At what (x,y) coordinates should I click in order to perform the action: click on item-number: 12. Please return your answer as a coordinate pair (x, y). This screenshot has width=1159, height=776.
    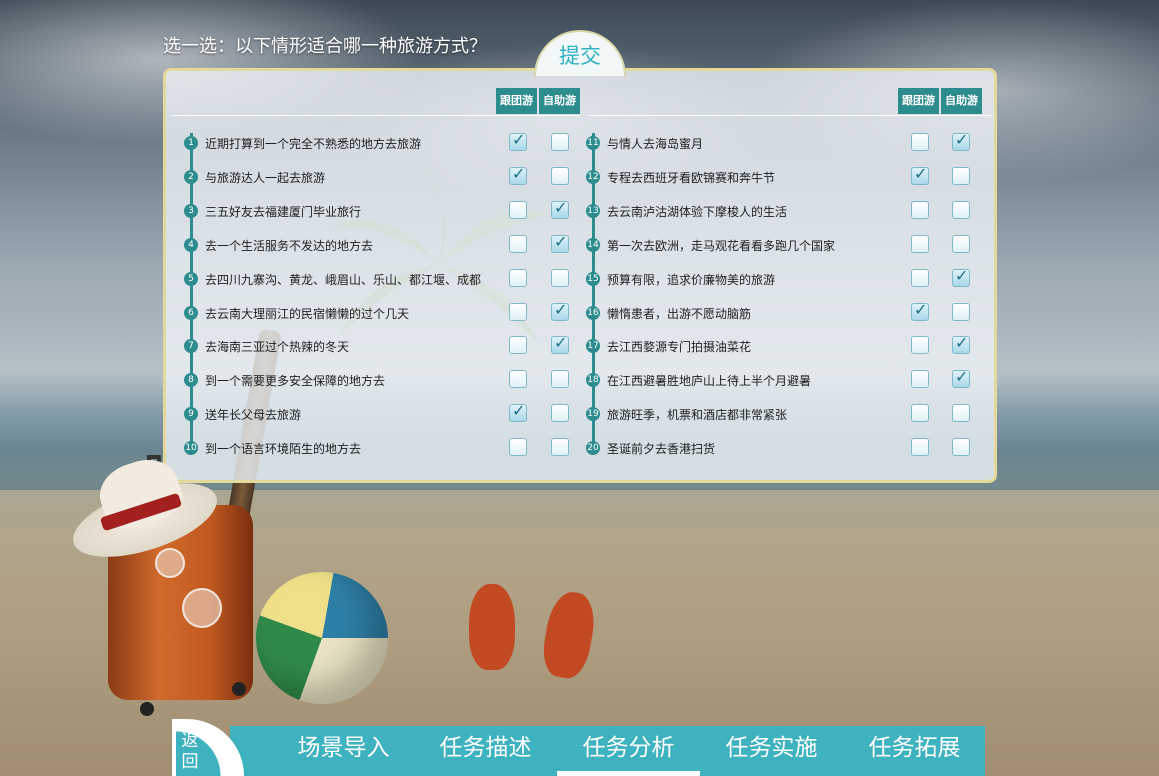
    Looking at the image, I should click on (593, 176).